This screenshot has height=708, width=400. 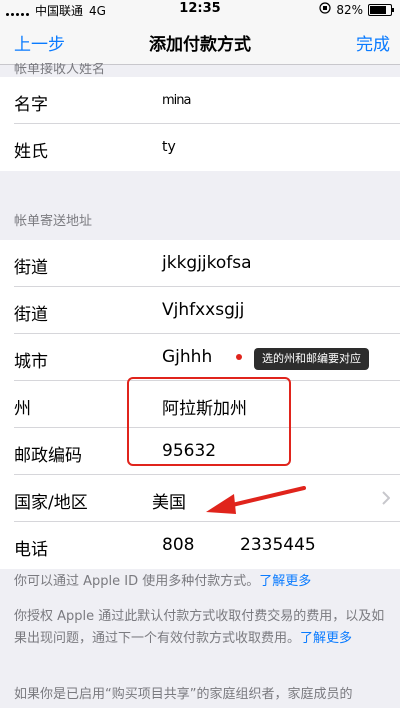 I want to click on first-name-label: 名字, so click(x=31, y=105).